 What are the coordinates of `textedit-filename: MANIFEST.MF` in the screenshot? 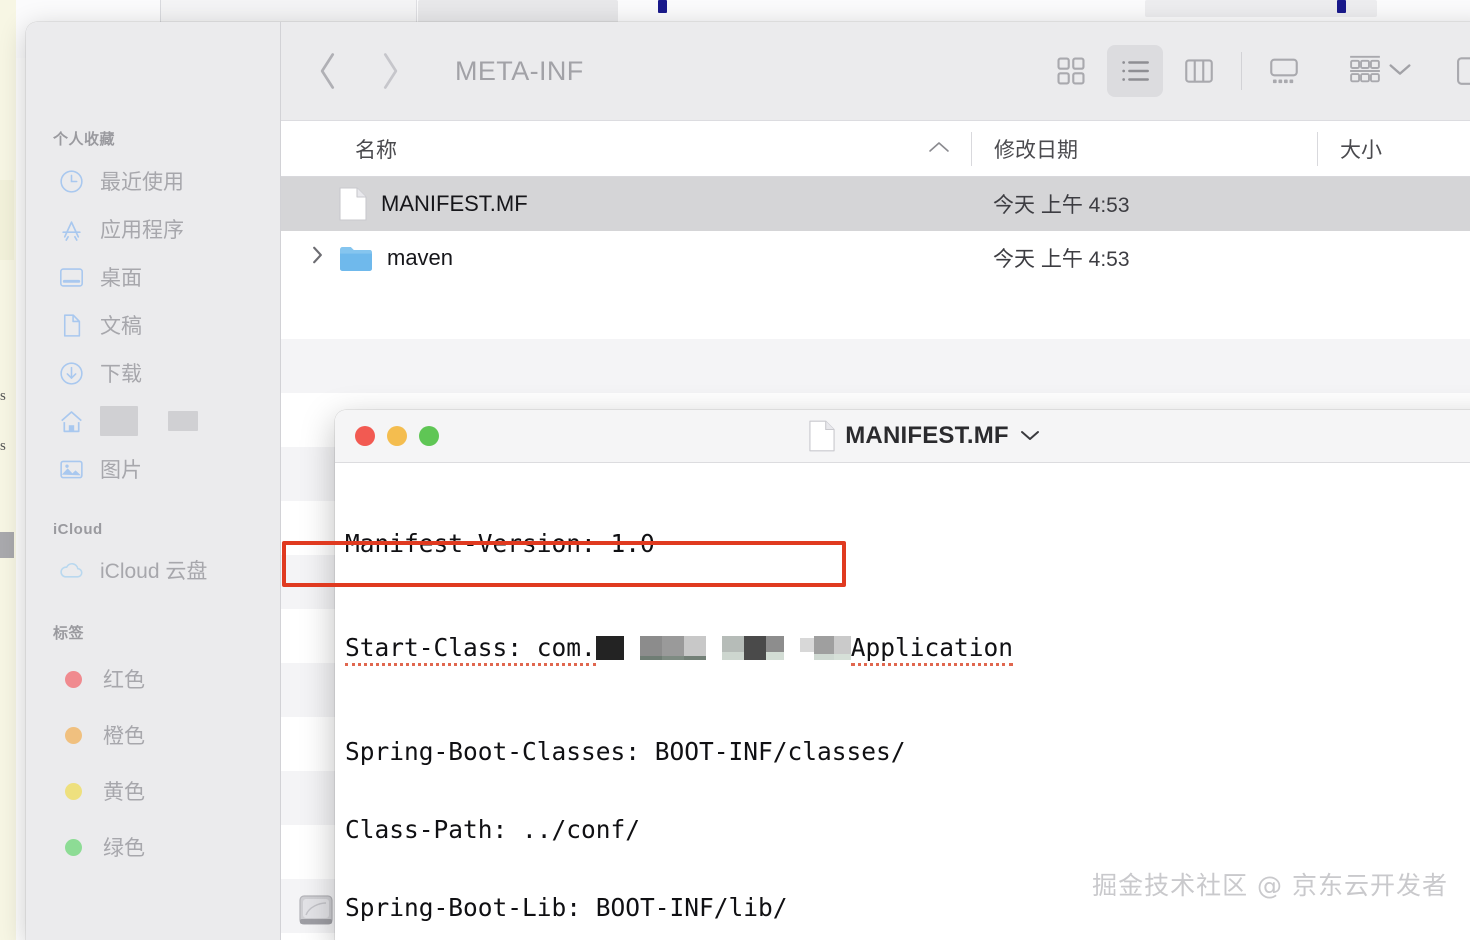 It's located at (927, 435).